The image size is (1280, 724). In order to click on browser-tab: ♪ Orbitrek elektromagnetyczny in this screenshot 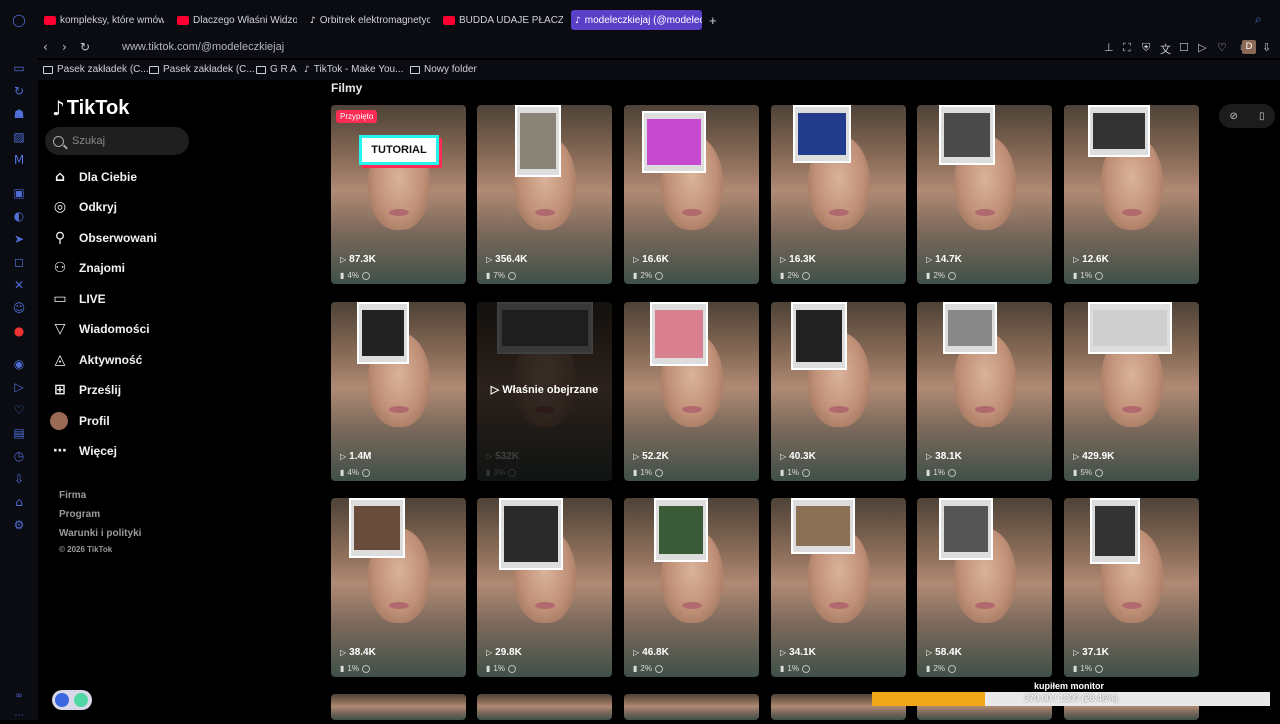, I will do `click(368, 20)`.